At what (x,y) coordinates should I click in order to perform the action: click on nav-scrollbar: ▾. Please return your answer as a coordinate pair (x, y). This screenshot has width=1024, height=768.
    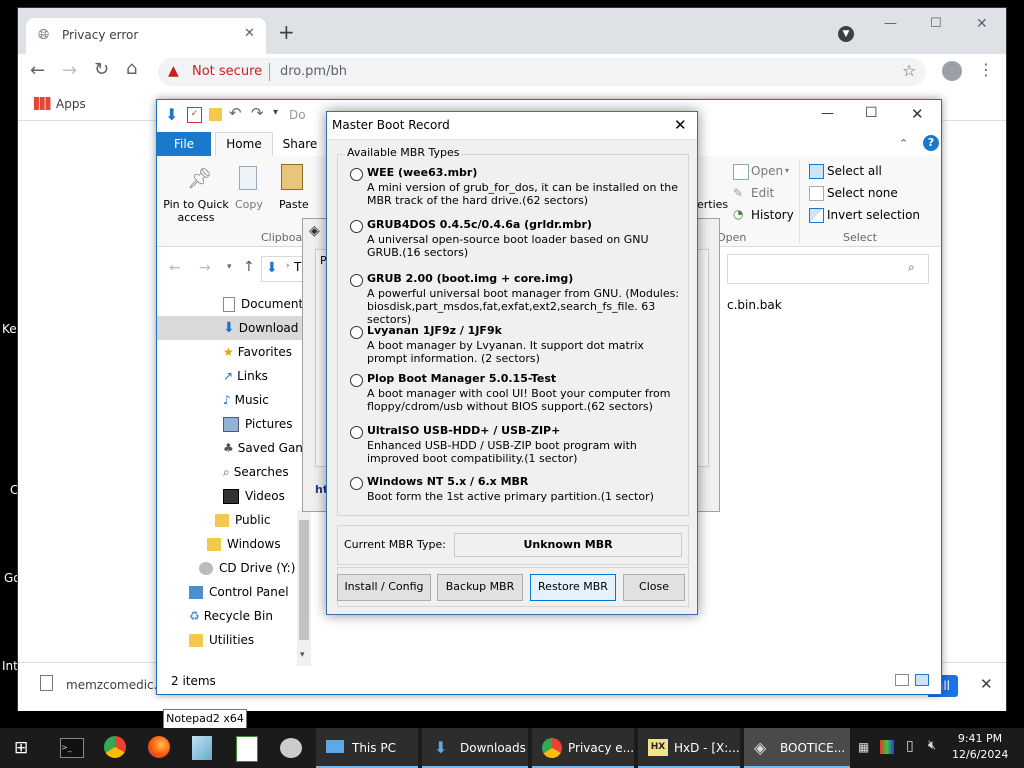
    Looking at the image, I should click on (304, 588).